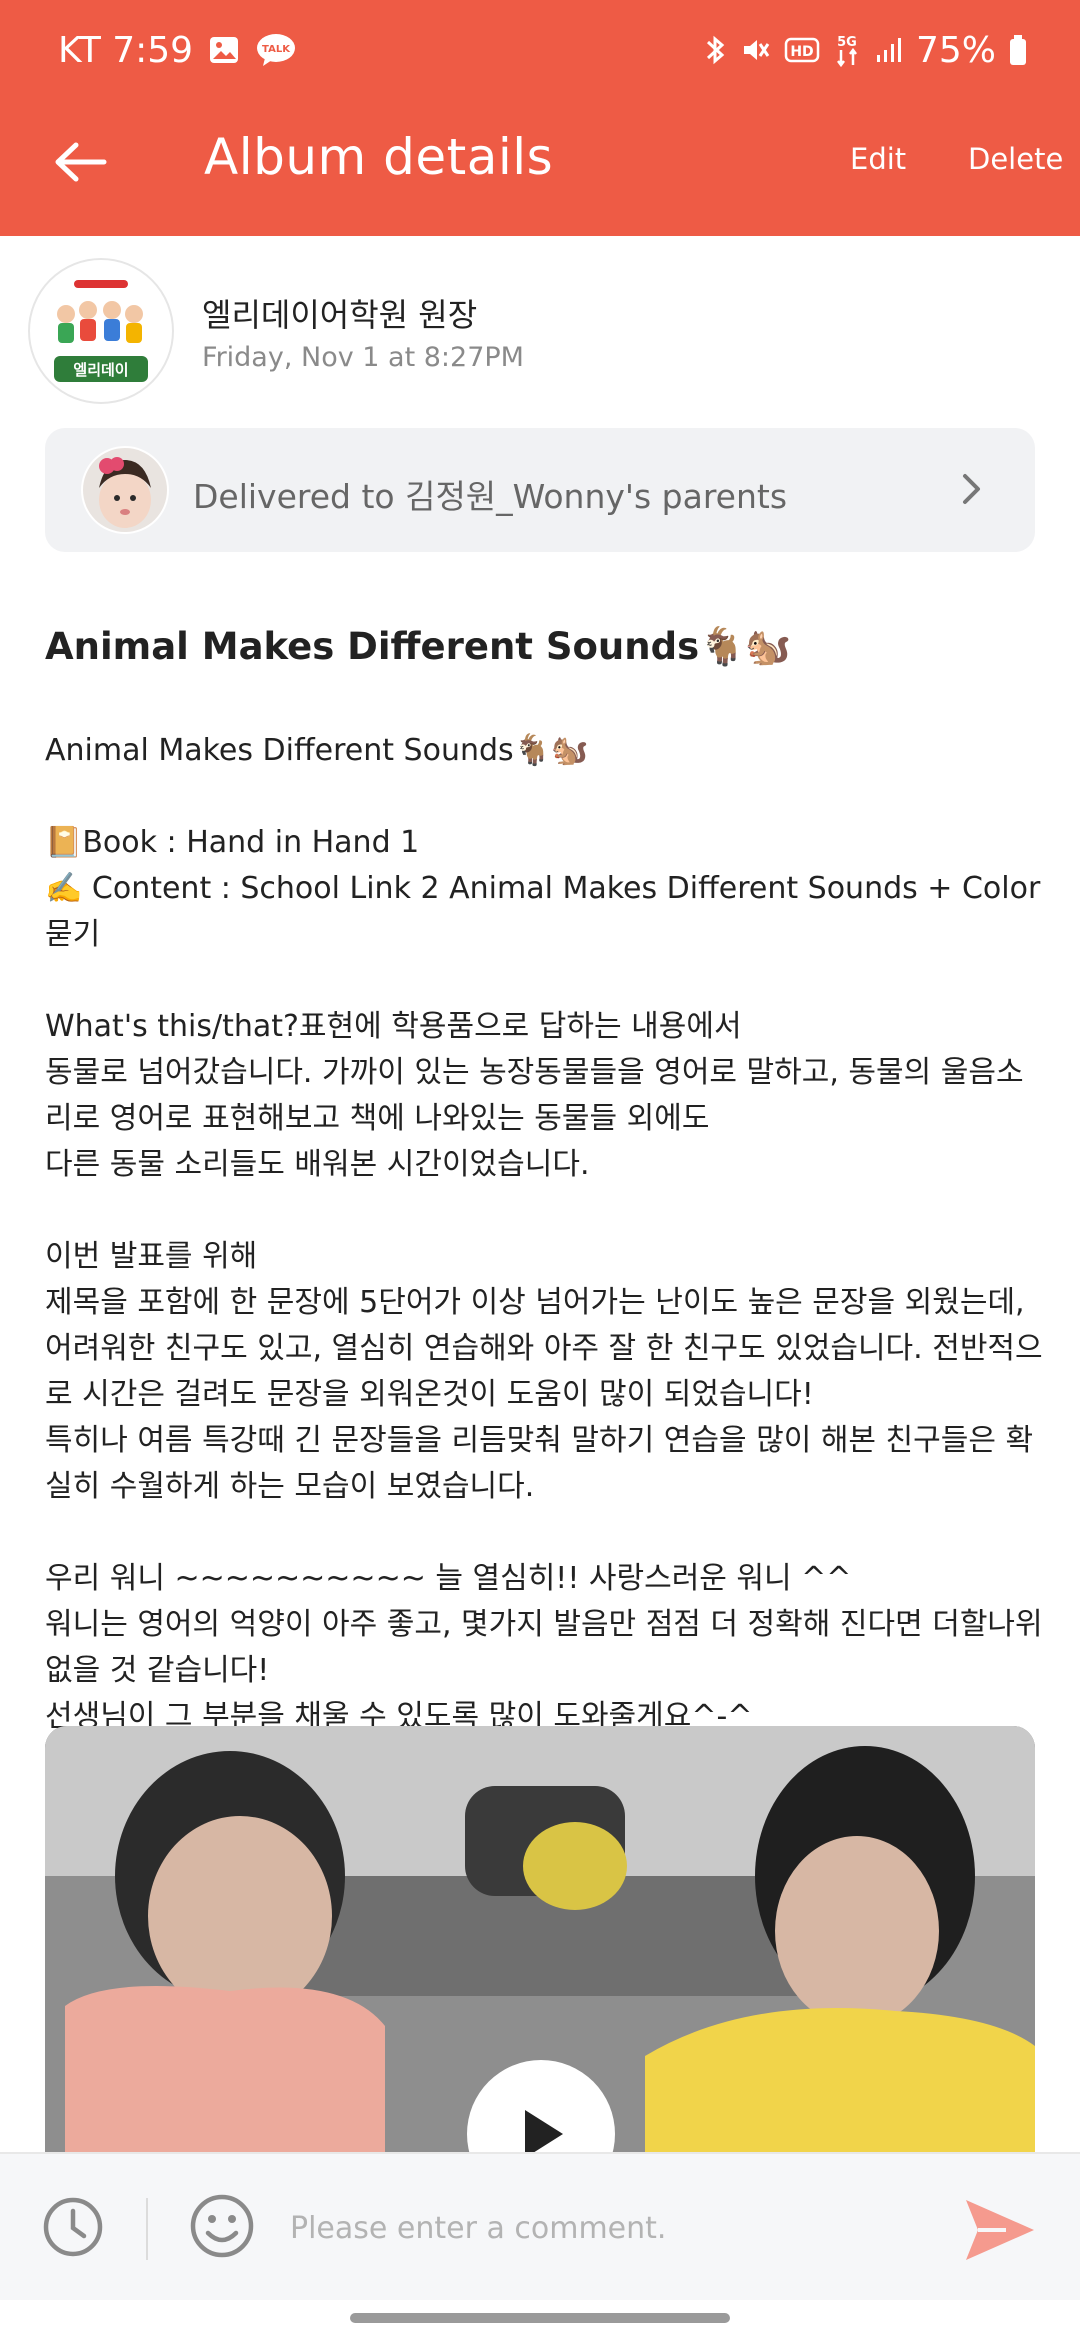 The height and width of the screenshot is (2340, 1080). I want to click on network-5g-icon: 5G, so click(847, 50).